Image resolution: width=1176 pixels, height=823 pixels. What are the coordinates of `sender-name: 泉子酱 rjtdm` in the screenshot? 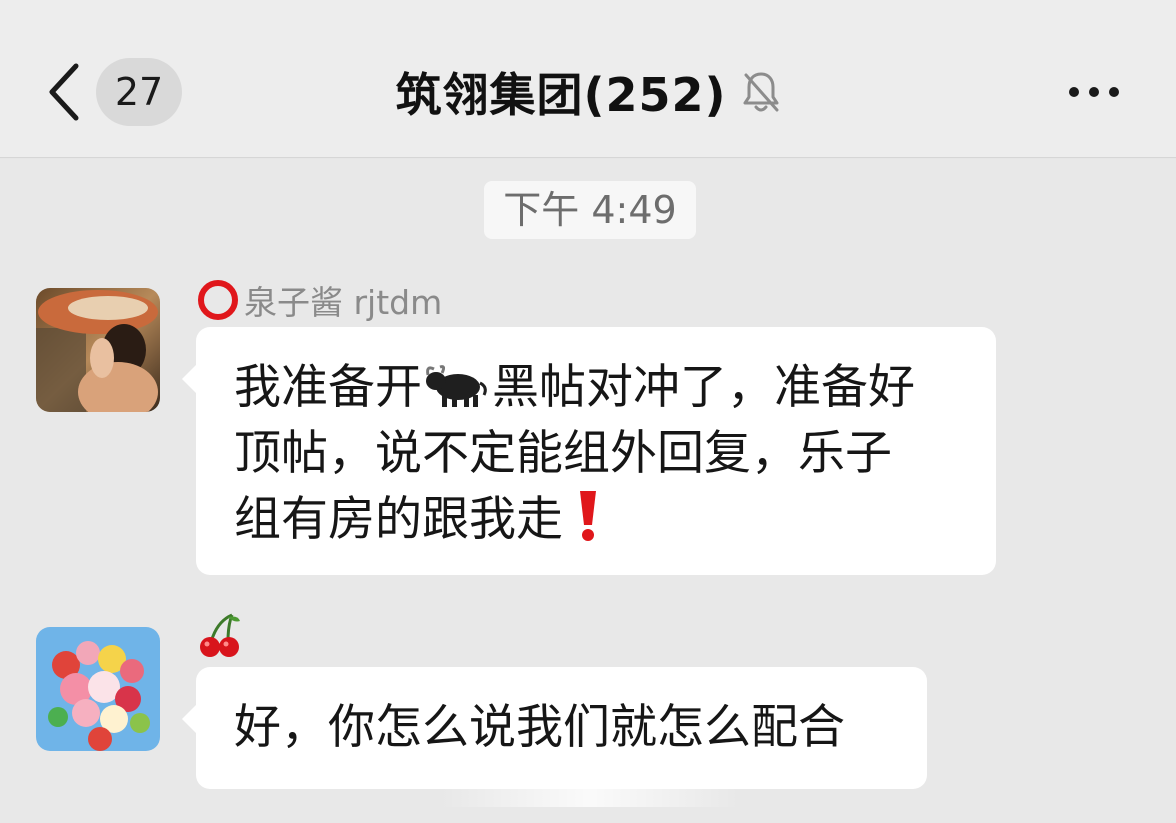 It's located at (320, 300).